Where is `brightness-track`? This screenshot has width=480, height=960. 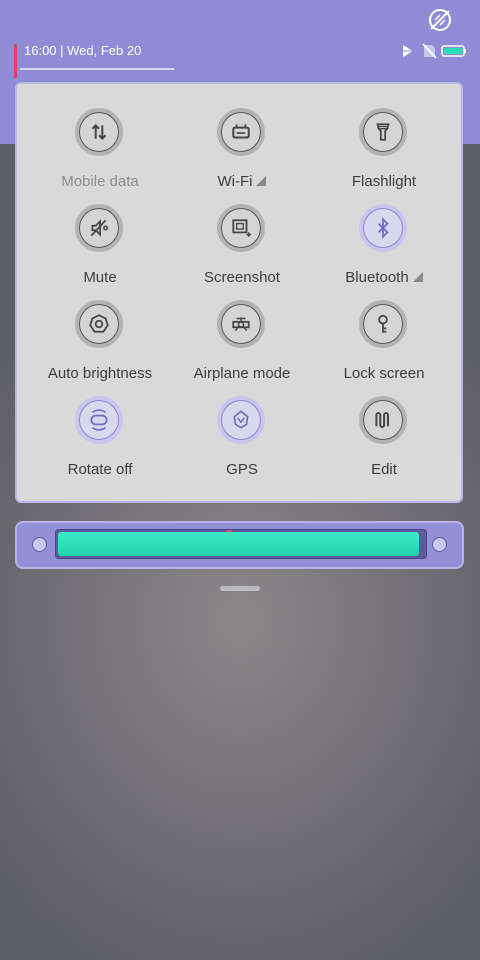 brightness-track is located at coordinates (241, 544).